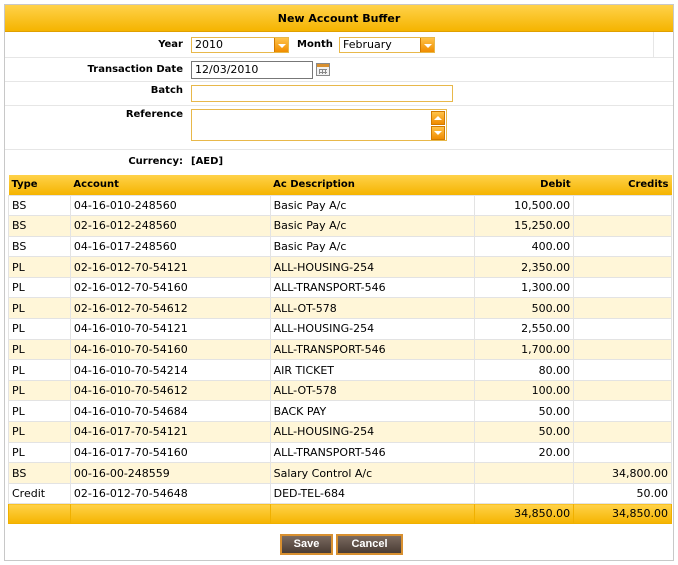 Image resolution: width=678 pixels, height=565 pixels. I want to click on cell-account: 02-16-012-70-54160, so click(170, 287).